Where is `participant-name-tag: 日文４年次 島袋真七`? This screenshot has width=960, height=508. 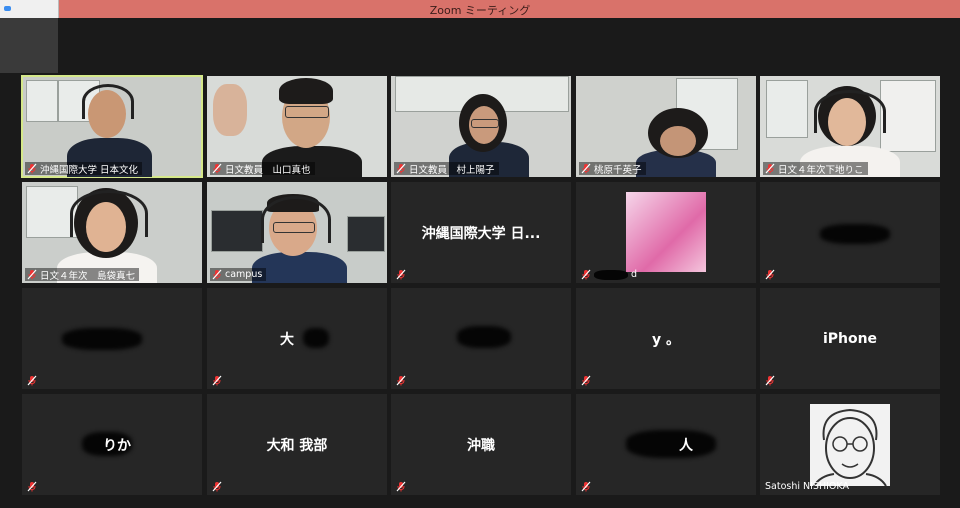
participant-name-tag: 日文４年次 島袋真七 is located at coordinates (82, 275).